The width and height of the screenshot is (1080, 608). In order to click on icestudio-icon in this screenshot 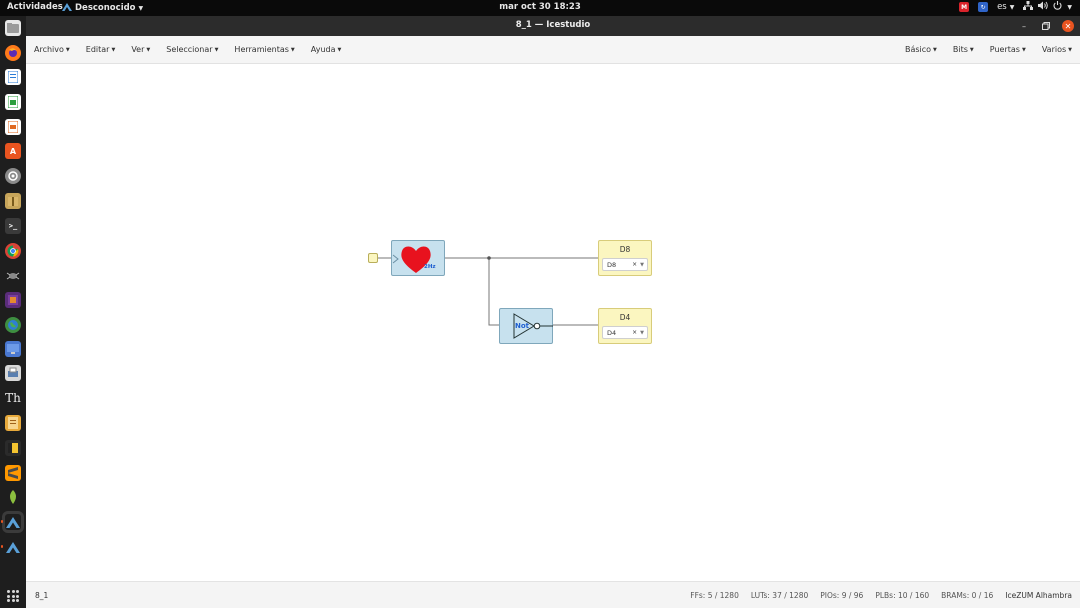, I will do `click(11, 522)`.